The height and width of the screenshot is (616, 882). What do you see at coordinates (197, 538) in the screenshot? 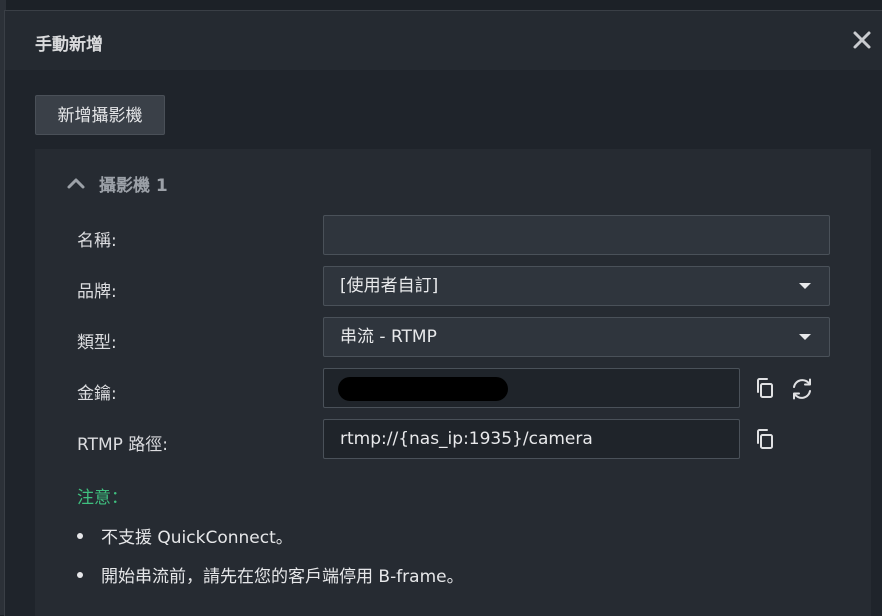
I see `note-text: 不支援 QuickConnect。` at bounding box center [197, 538].